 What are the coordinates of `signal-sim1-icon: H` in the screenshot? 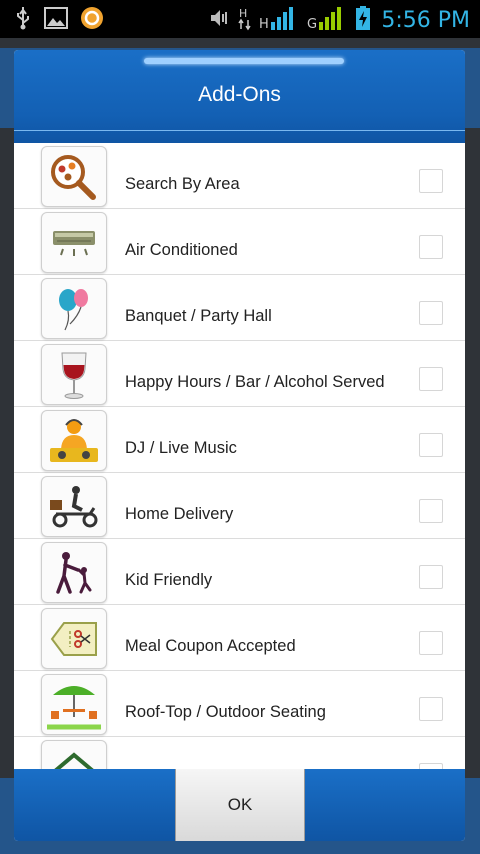 It's located at (280, 20).